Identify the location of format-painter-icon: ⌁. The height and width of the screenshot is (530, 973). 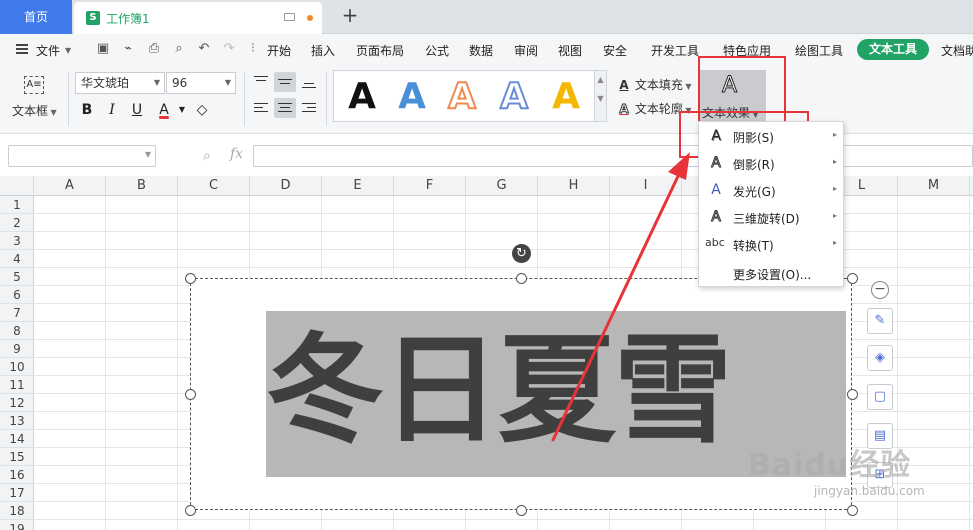
(128, 49).